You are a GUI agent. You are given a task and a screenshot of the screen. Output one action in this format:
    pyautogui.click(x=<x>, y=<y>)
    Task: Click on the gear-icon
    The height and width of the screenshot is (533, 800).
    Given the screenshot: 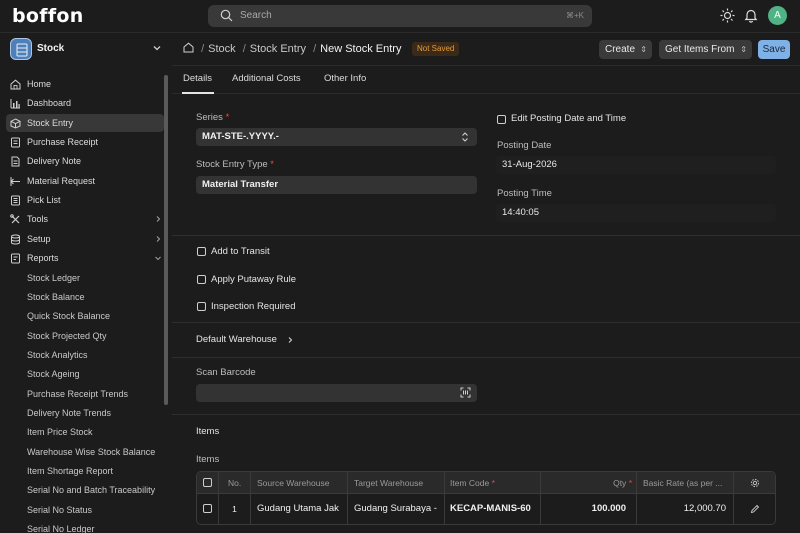 What is the action you would take?
    pyautogui.click(x=755, y=483)
    